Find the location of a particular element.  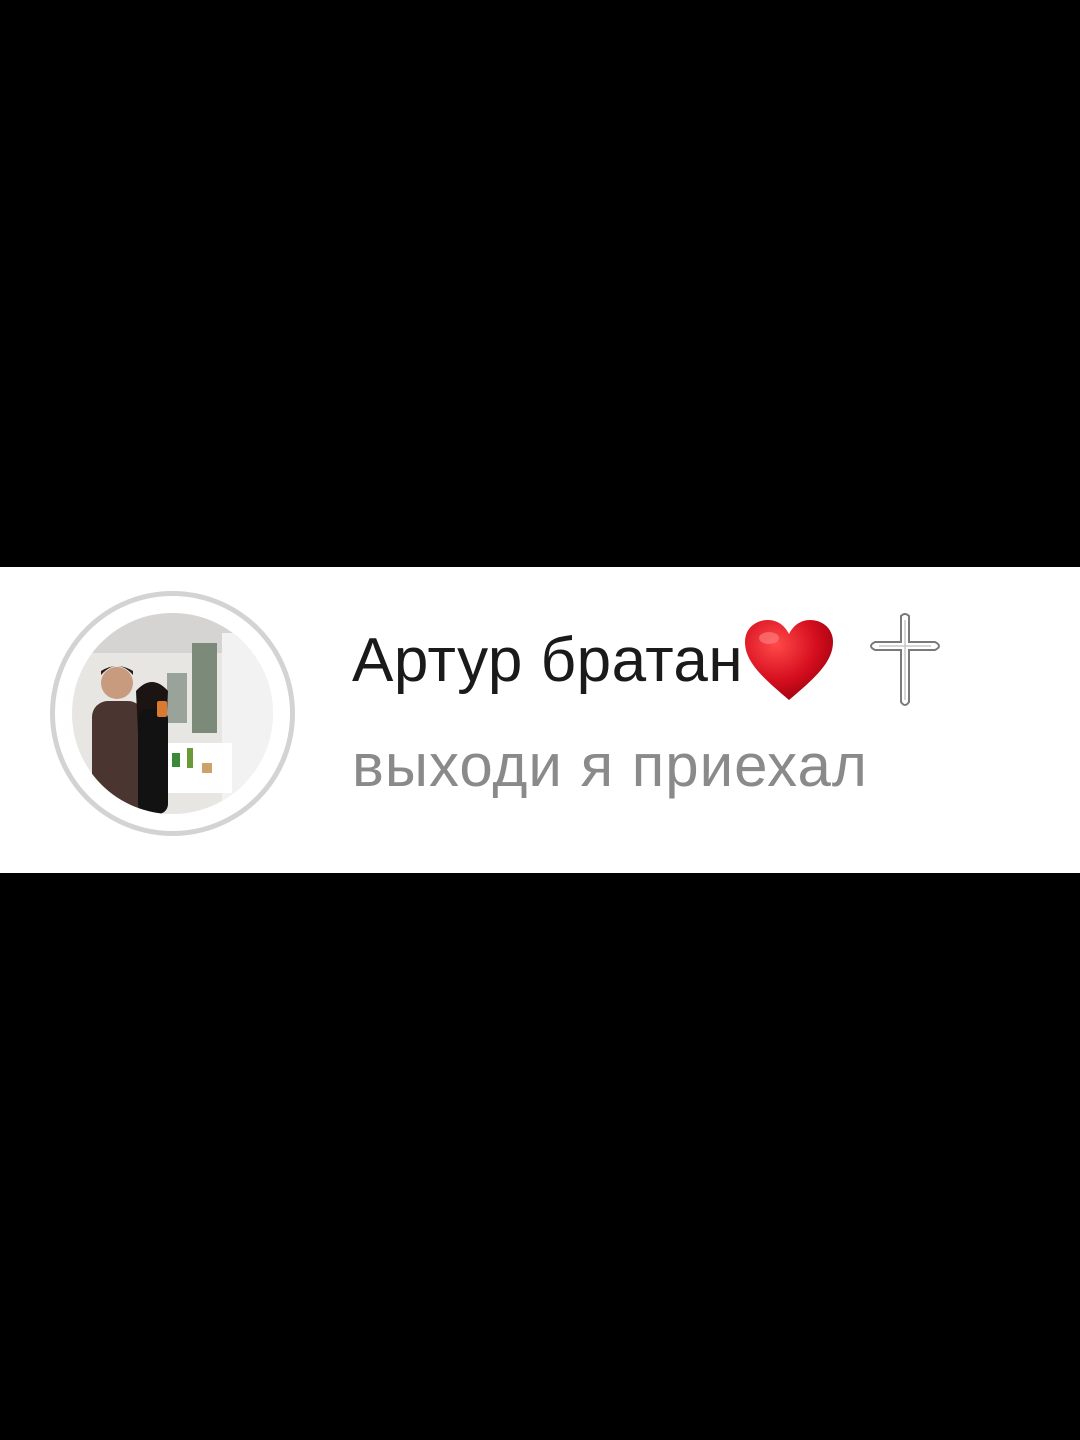

message-preview: выходи я приехал is located at coordinates (610, 765).